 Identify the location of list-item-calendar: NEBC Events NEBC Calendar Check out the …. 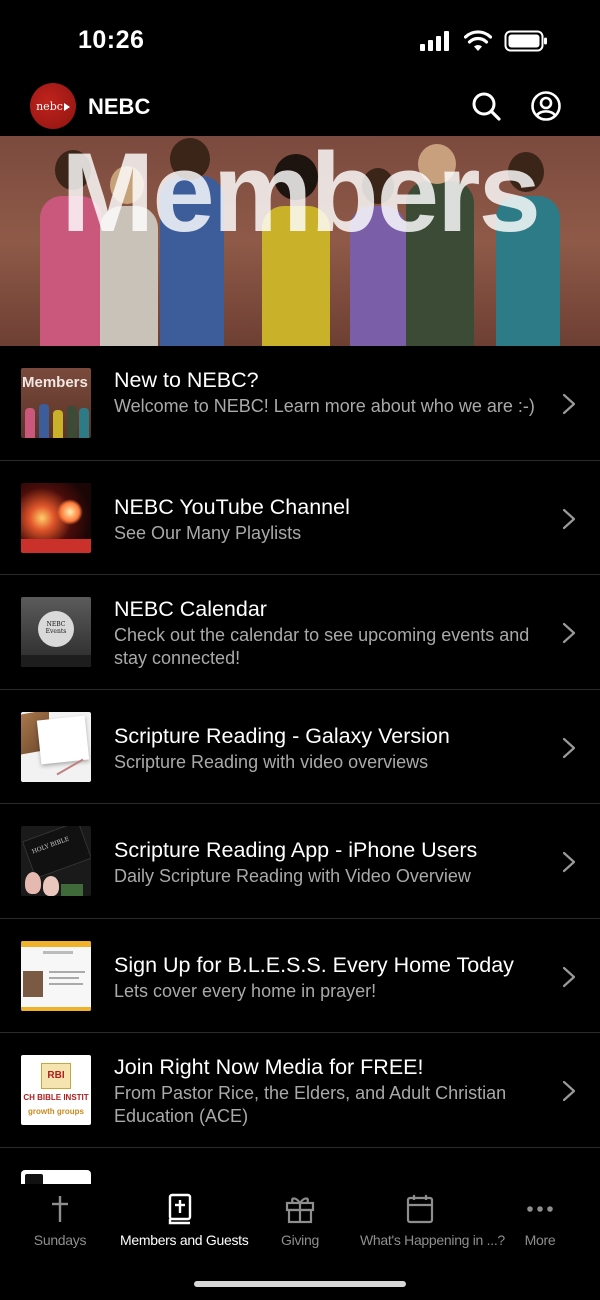
(300, 632).